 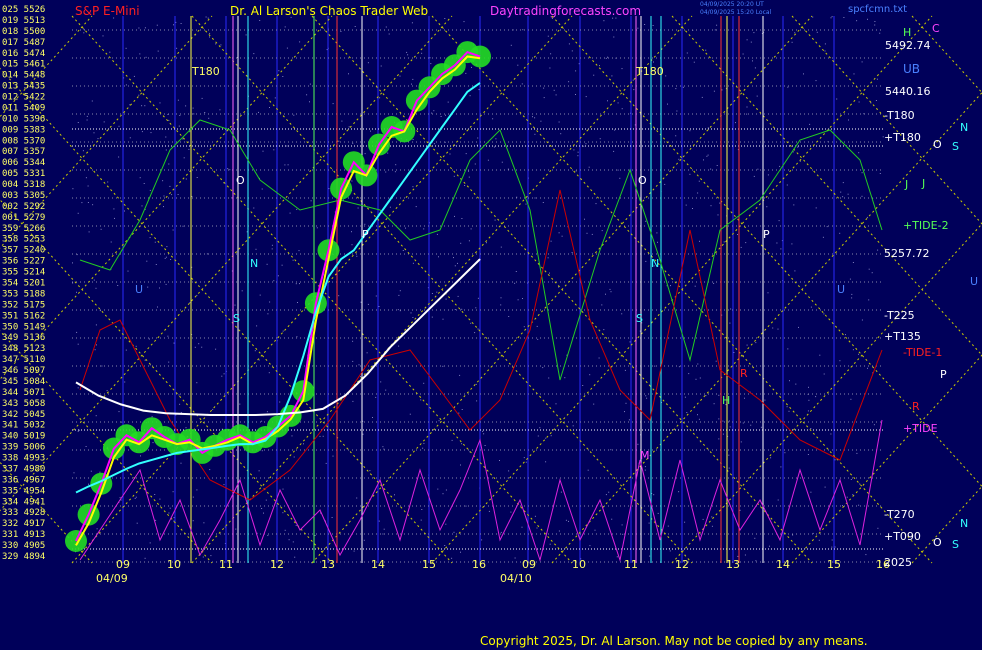 I want to click on annotation-t180: T180, so click(x=205, y=71).